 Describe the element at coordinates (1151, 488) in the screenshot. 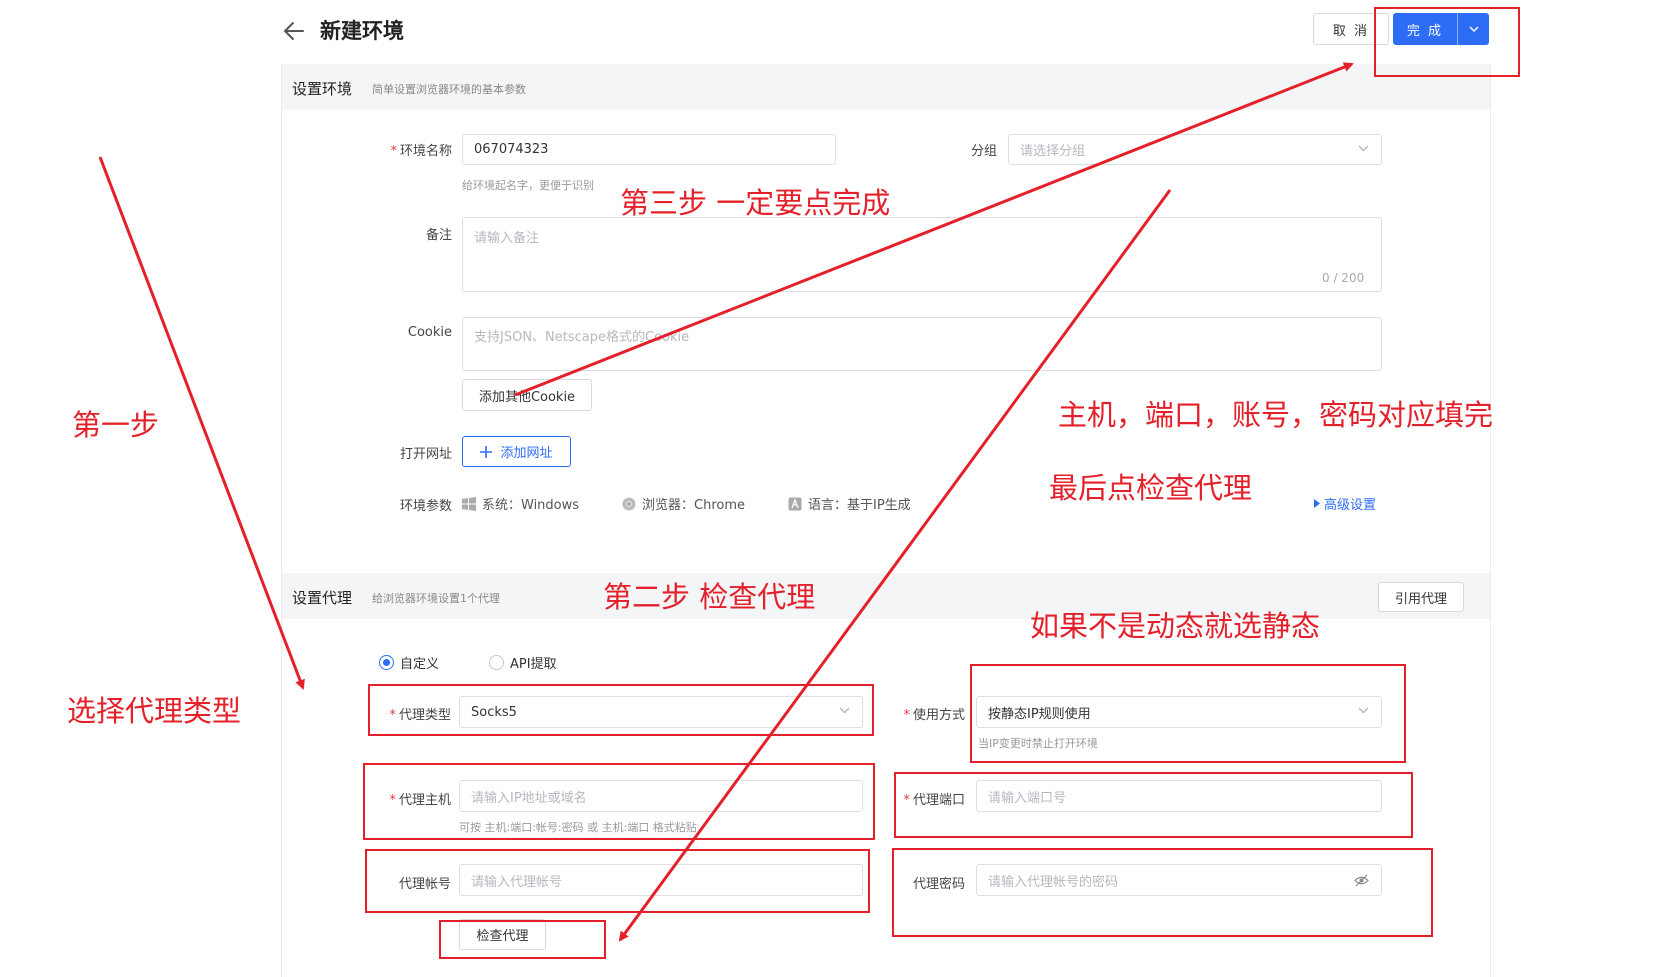

I see `annotation-last: 最后点检查代理` at that location.